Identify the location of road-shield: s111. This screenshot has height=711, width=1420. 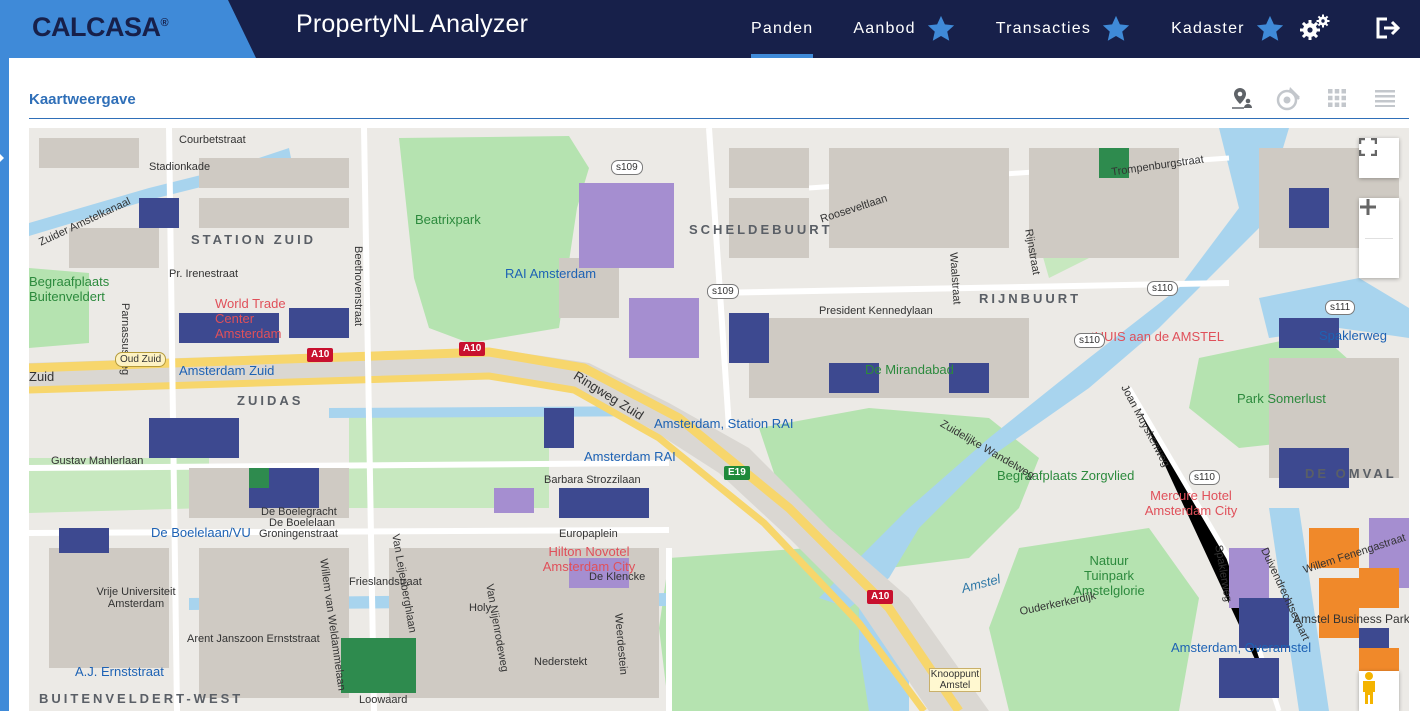
(1340, 307).